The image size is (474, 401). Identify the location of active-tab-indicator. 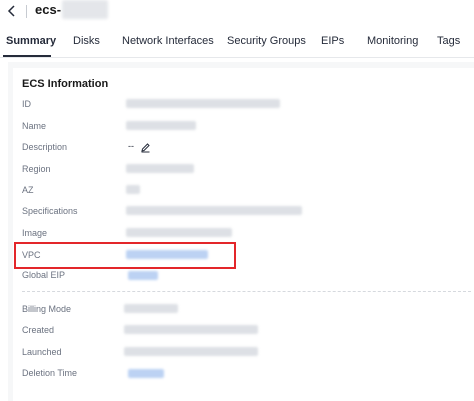
(27, 56).